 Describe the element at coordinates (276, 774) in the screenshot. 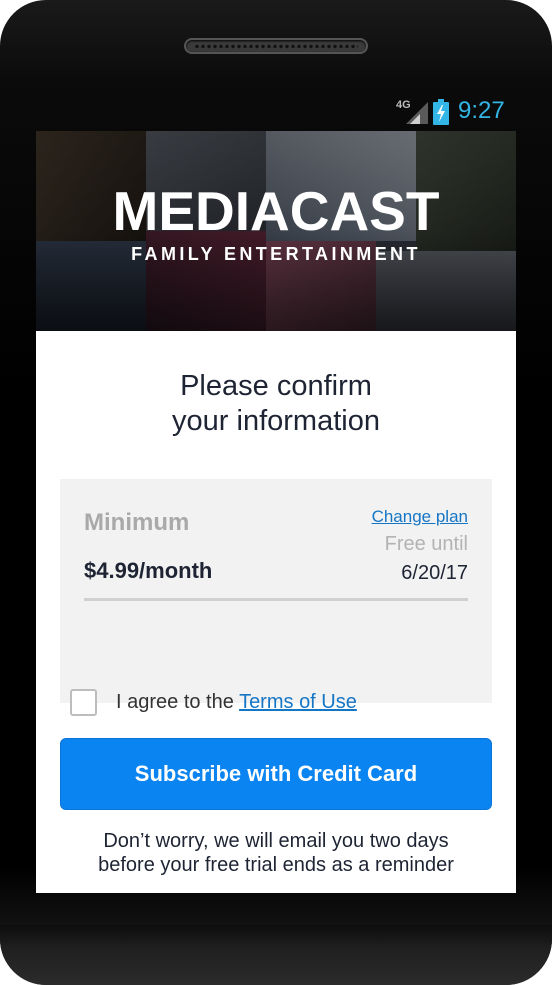

I see `subscribe-credit-card-button: Subscribe with Credit Card` at that location.